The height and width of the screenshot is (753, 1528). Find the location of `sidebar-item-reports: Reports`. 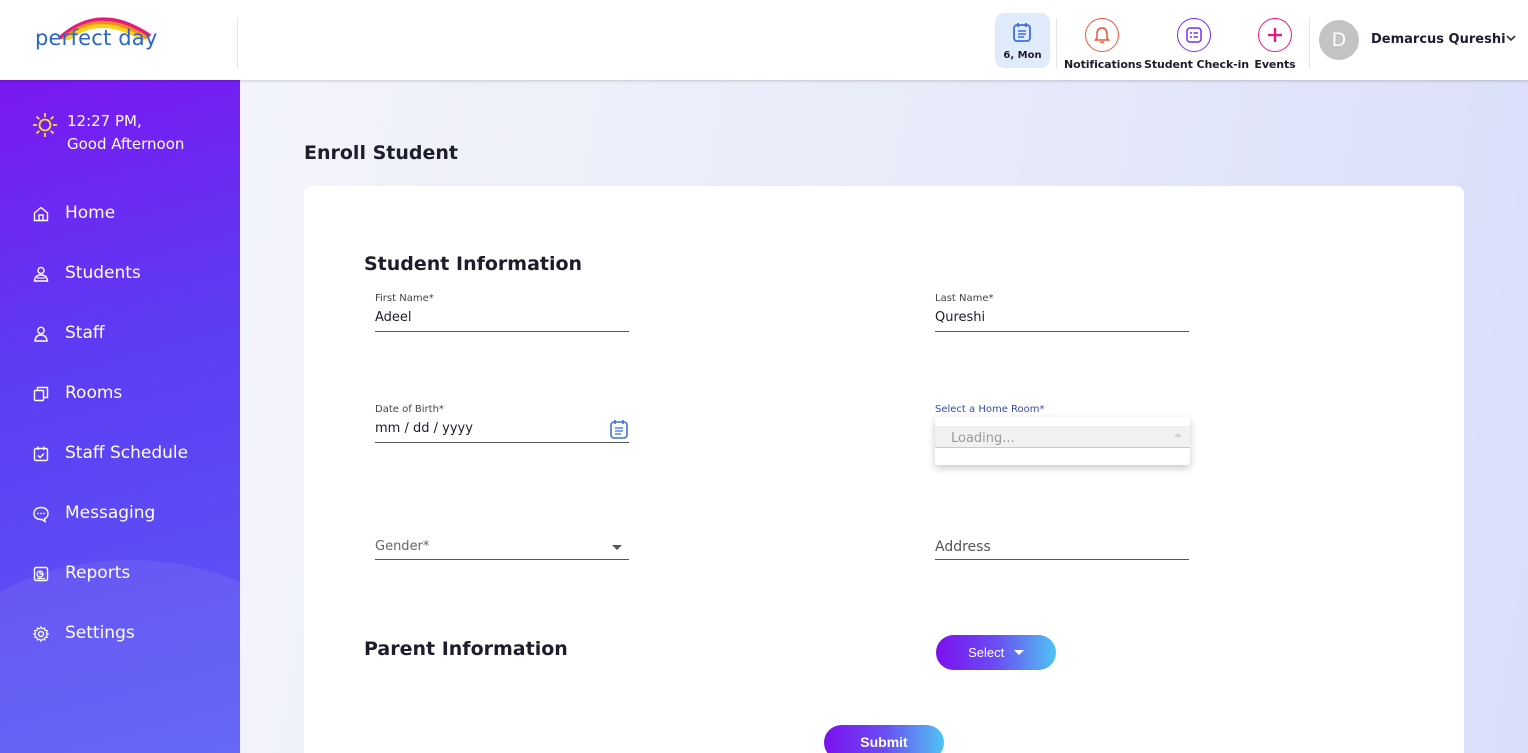

sidebar-item-reports: Reports is located at coordinates (127, 574).